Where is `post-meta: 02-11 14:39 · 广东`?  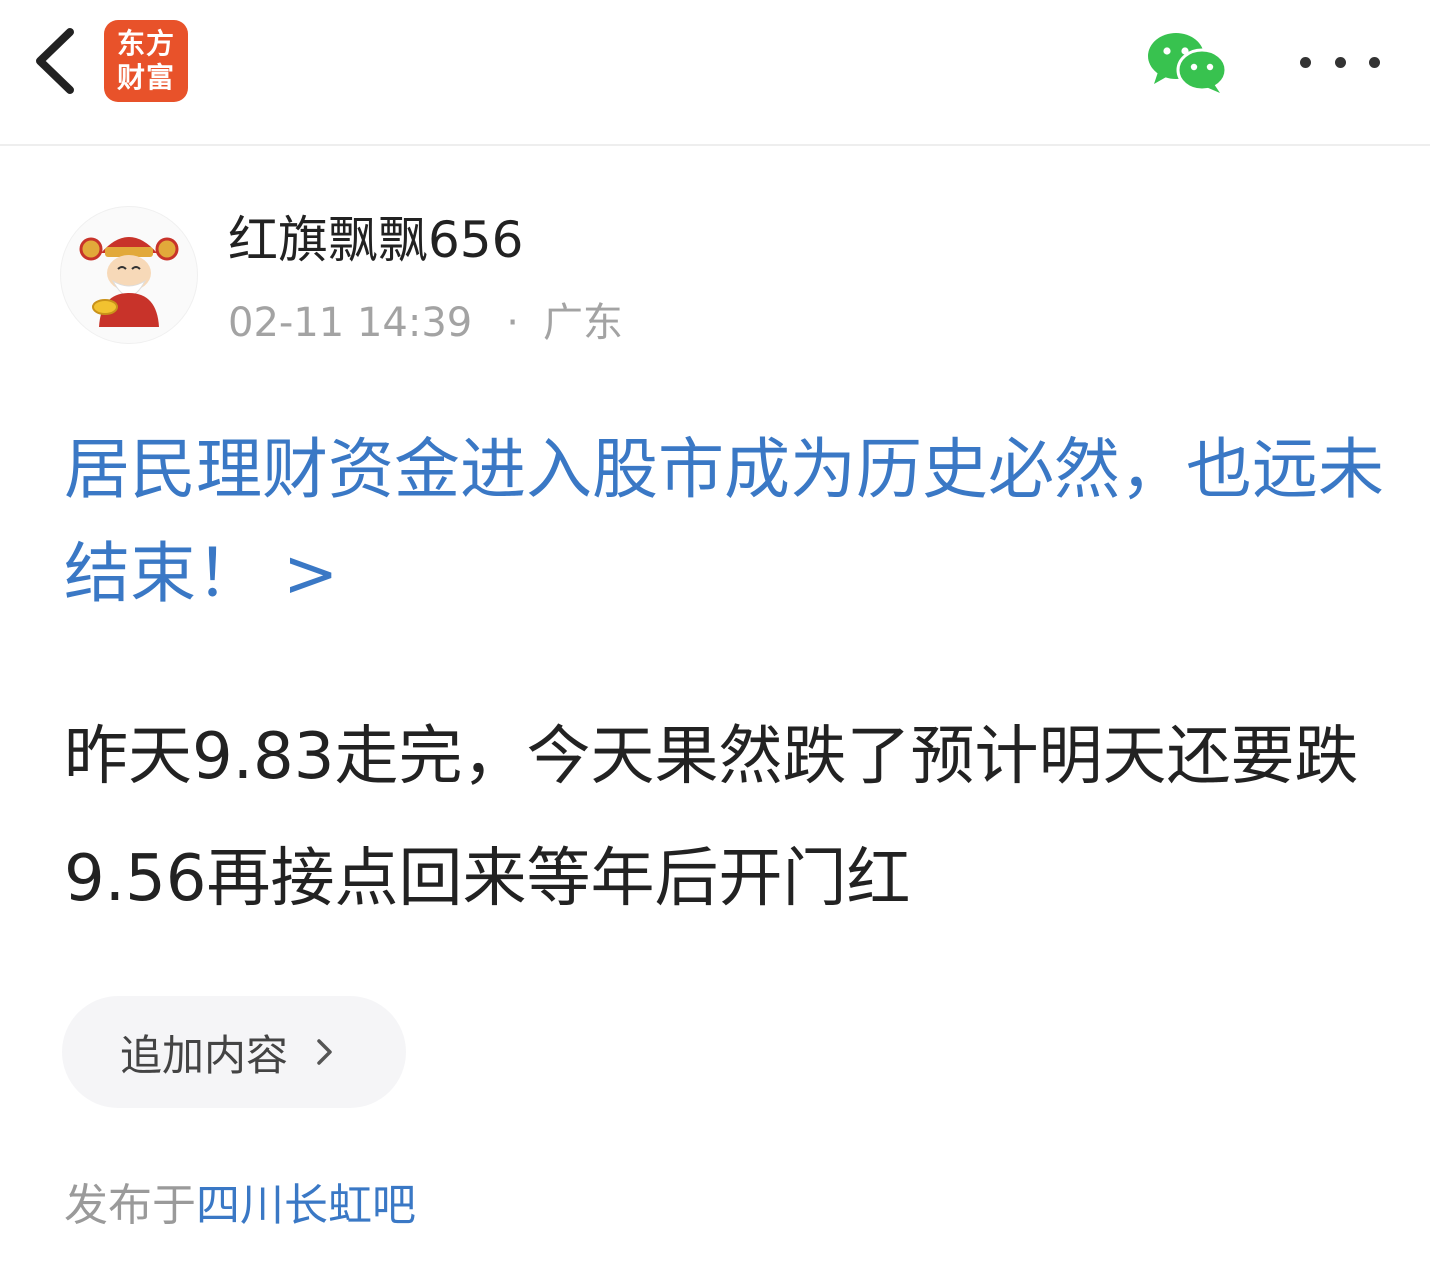
post-meta: 02-11 14:39 · 广东 is located at coordinates (425, 323).